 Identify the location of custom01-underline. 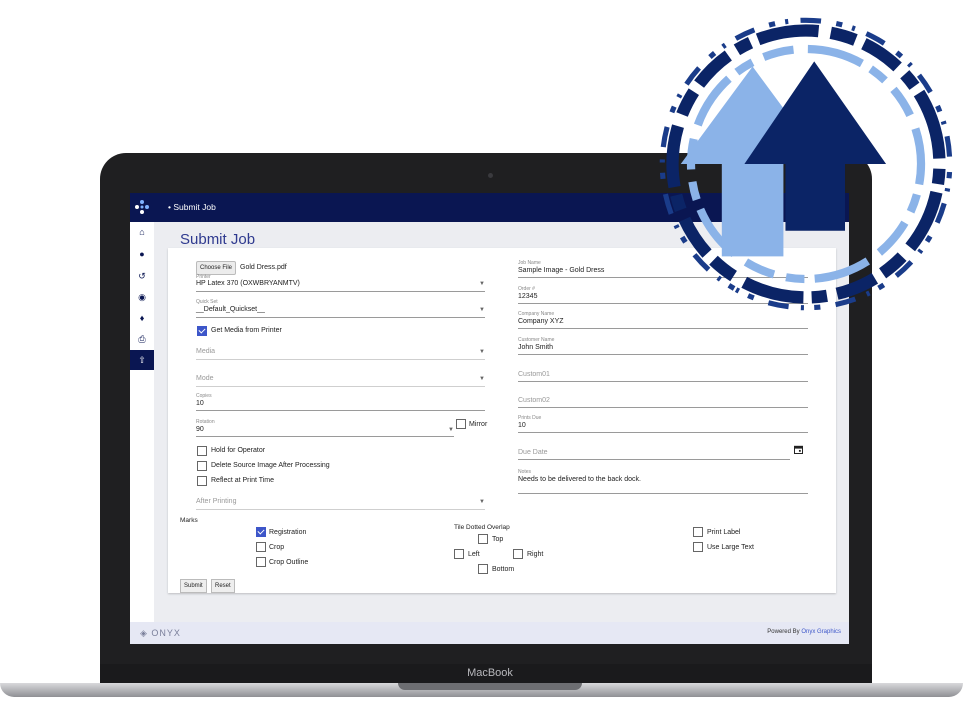
(663, 381).